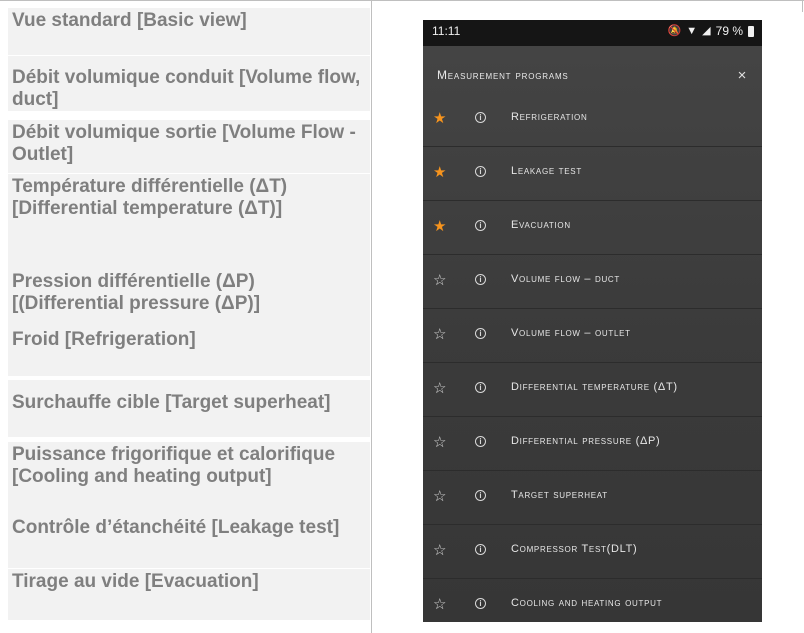 The image size is (804, 633). I want to click on status-bar: 11:11 🔕 ▼ ◢ 79 %, so click(592, 33).